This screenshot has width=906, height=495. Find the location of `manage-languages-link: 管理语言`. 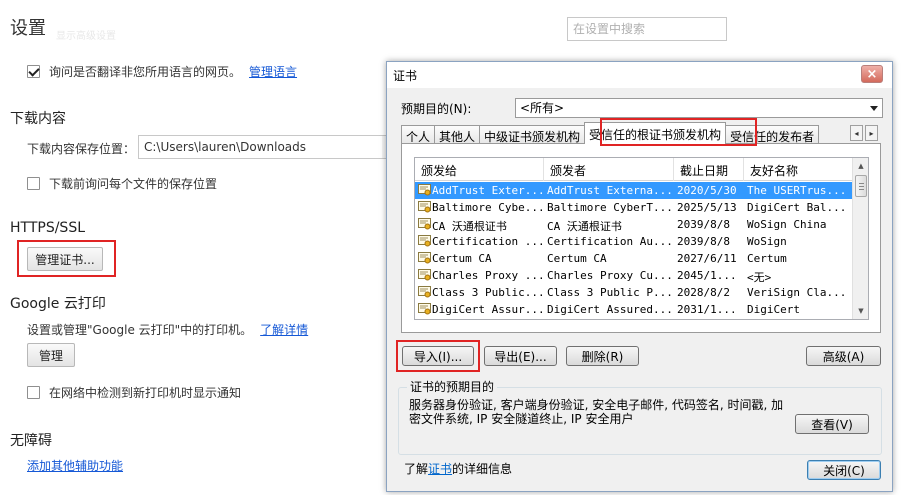

manage-languages-link: 管理语言 is located at coordinates (273, 71).